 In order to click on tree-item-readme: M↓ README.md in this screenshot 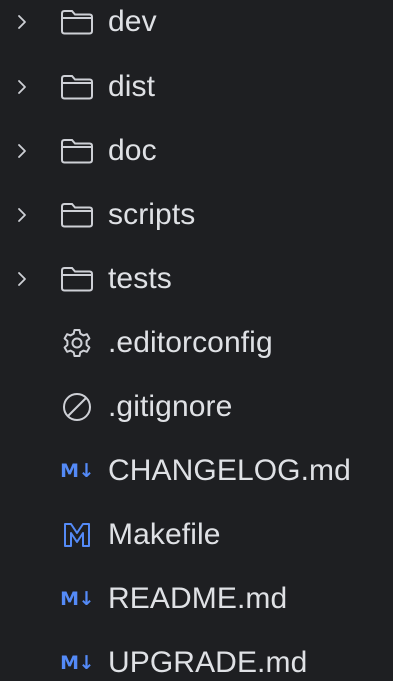, I will do `click(196, 599)`.